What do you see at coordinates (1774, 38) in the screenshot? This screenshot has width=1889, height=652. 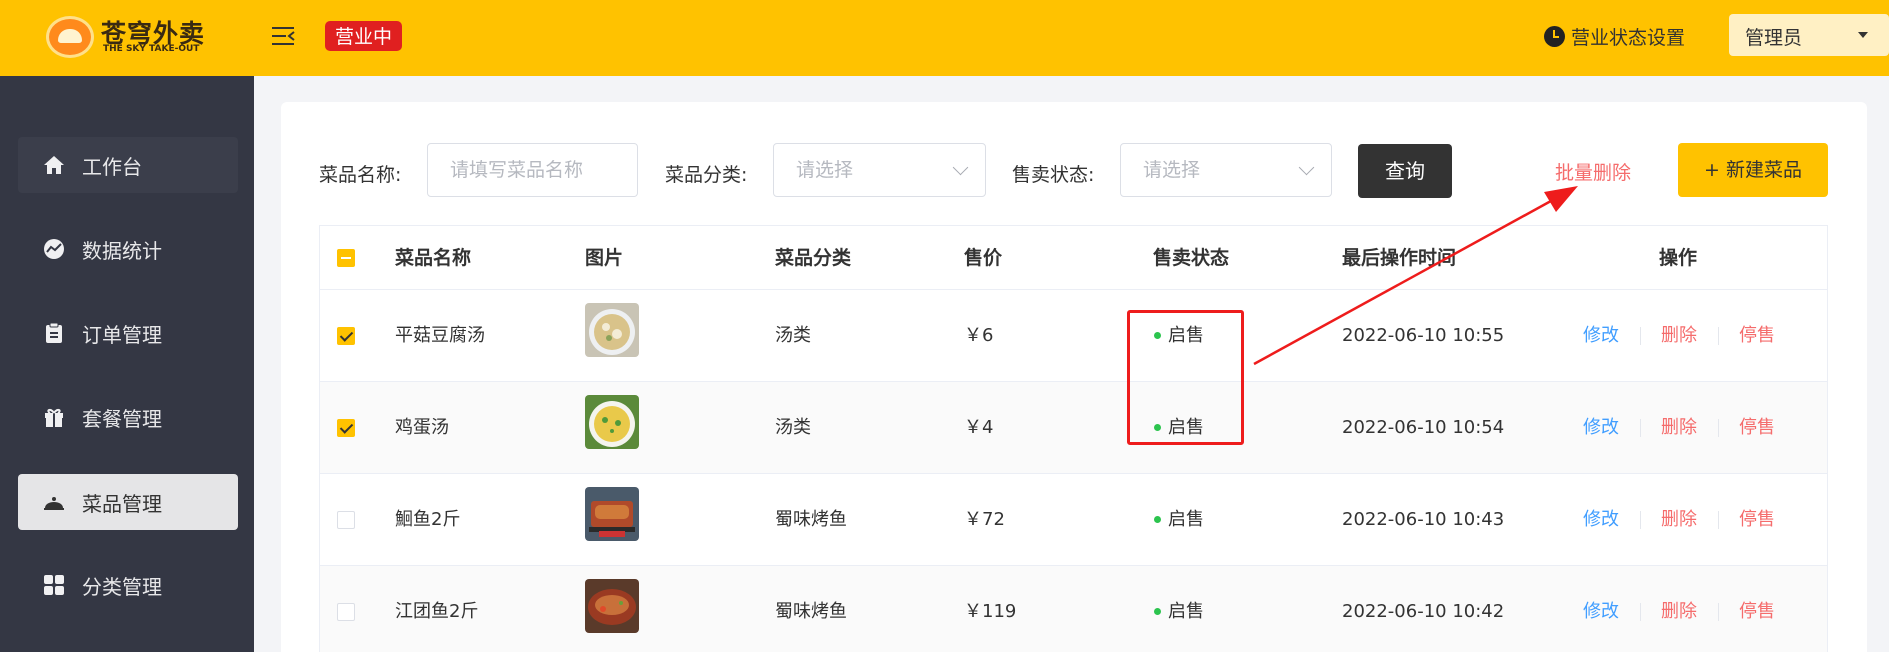 I see `user-name: 管理员` at bounding box center [1774, 38].